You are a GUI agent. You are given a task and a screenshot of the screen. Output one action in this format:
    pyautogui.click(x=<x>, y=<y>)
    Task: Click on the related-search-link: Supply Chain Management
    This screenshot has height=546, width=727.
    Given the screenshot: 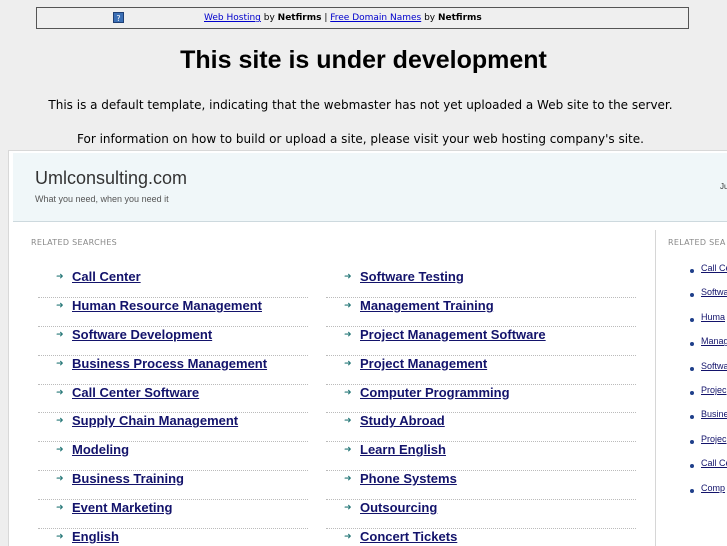 What is the action you would take?
    pyautogui.click(x=155, y=420)
    